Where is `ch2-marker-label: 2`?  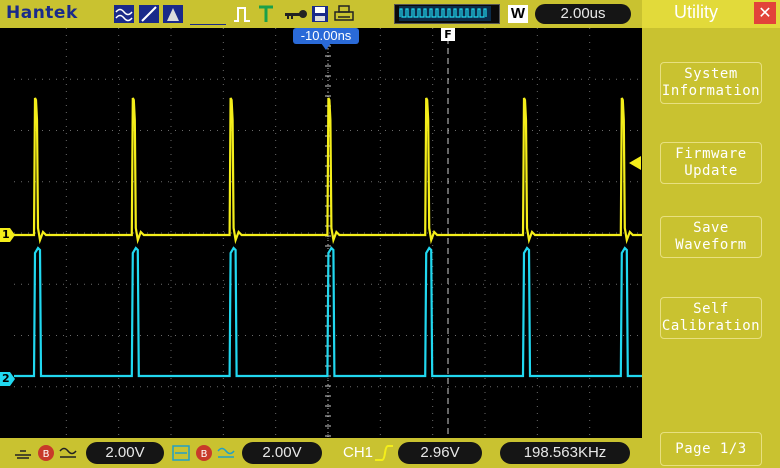 ch2-marker-label: 2 is located at coordinates (6, 378).